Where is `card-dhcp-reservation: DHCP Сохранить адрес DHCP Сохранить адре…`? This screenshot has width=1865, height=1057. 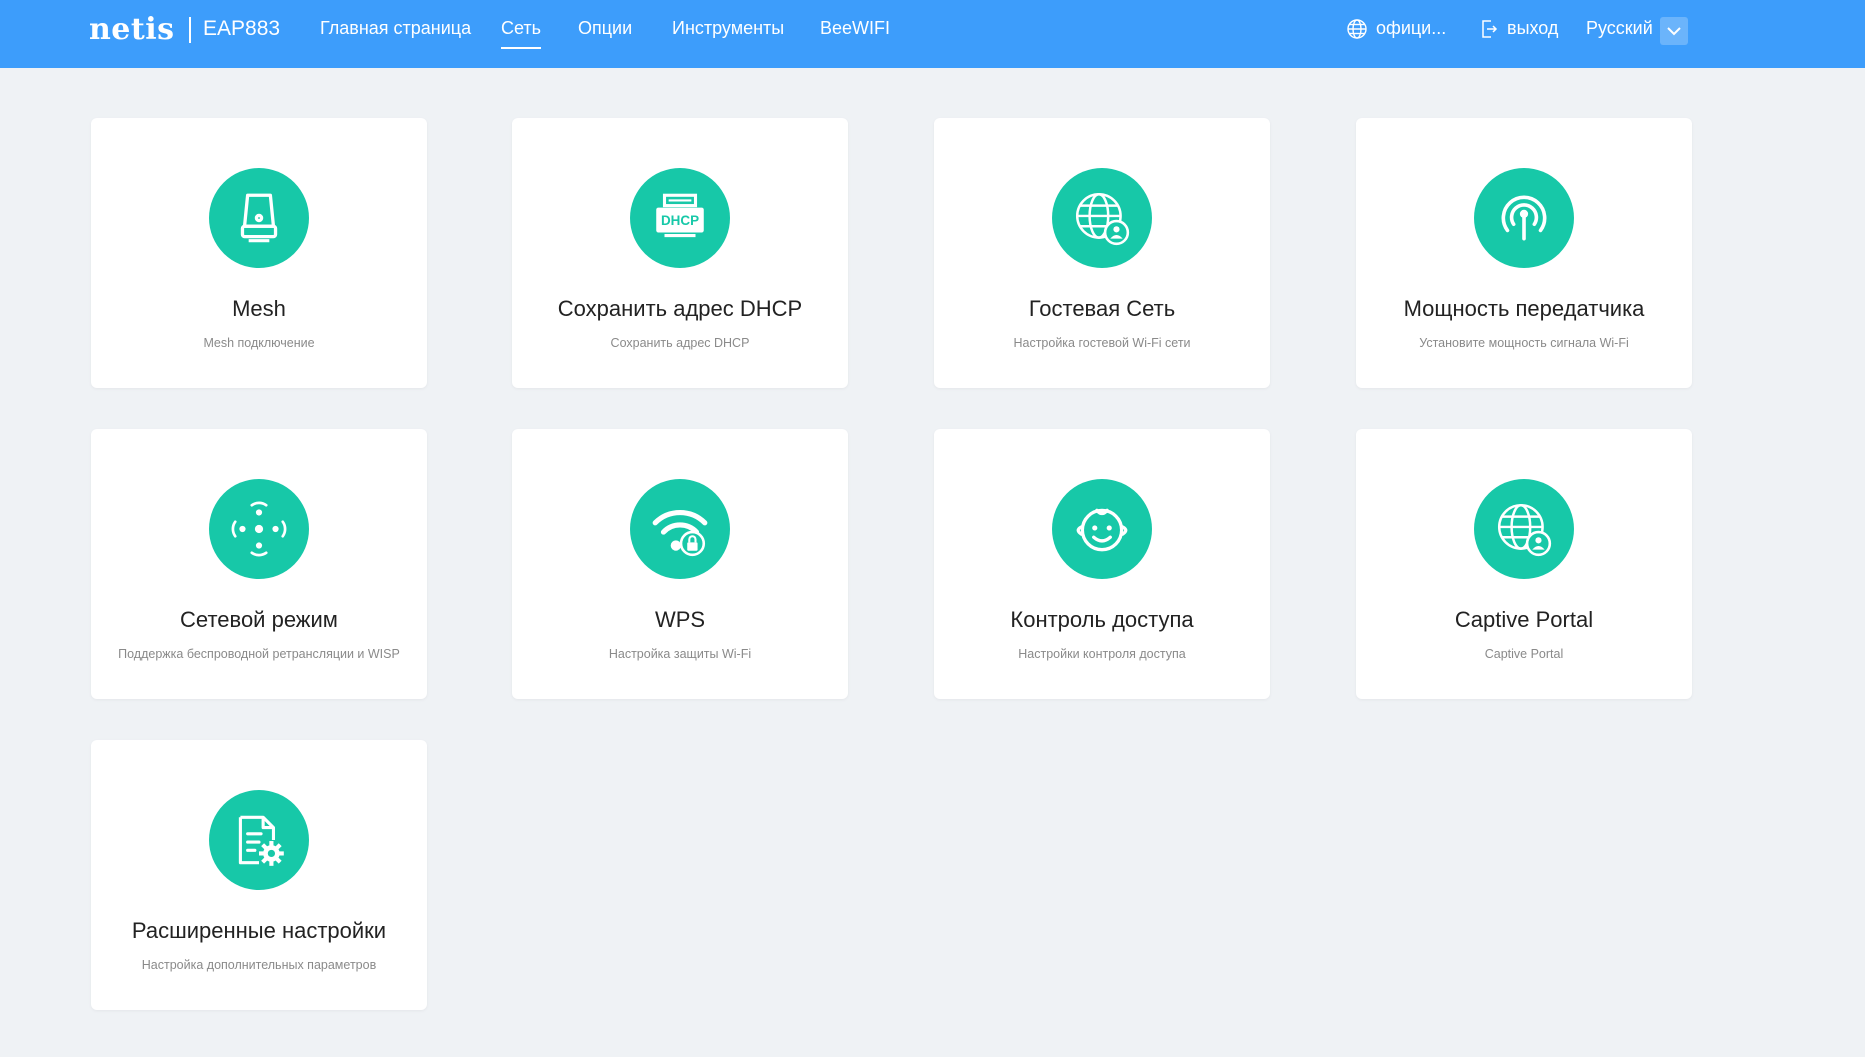 card-dhcp-reservation: DHCP Сохранить адрес DHCP Сохранить адре… is located at coordinates (680, 253).